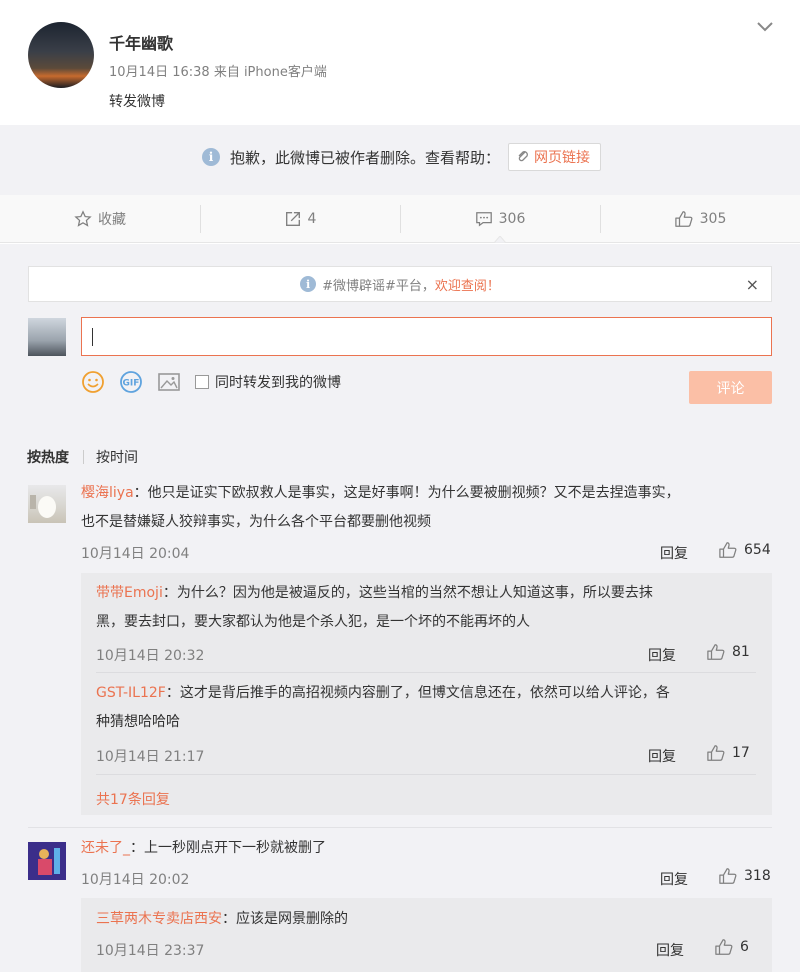 This screenshot has height=972, width=800. What do you see at coordinates (313, 622) in the screenshot?
I see `reply-text-cont: 黑，要去封口，要大家都认为他是个杀人犯，是一个坏的不能再坏的人` at bounding box center [313, 622].